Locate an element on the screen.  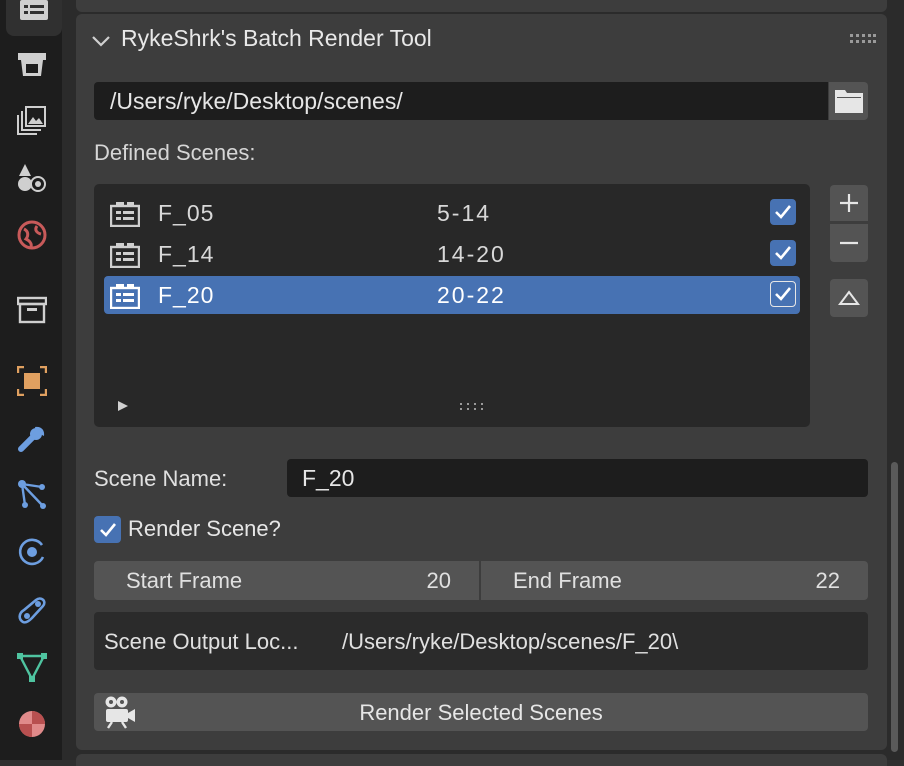
scene-name-label: Scene Name: is located at coordinates (161, 478).